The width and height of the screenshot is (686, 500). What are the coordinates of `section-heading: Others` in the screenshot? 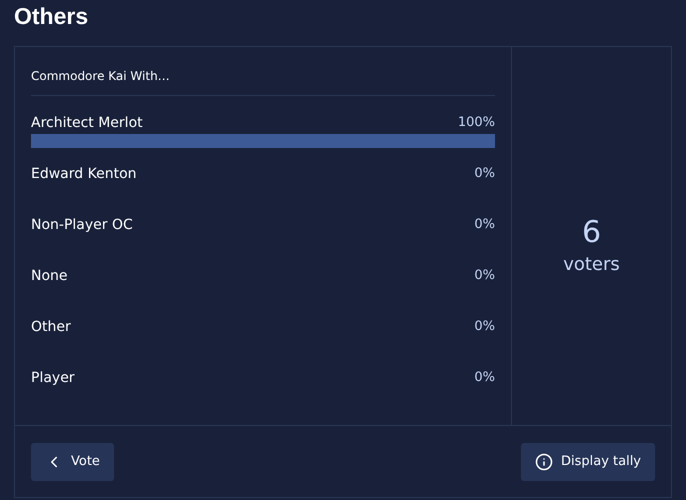 It's located at (51, 16).